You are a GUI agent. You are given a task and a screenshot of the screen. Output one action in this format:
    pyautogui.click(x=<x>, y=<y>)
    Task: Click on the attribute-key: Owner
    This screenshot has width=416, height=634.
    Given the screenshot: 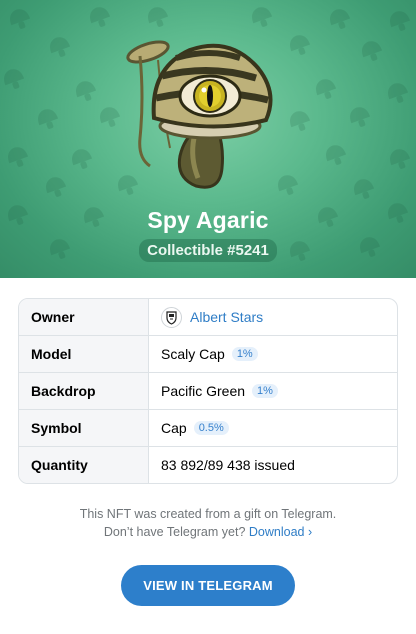 What is the action you would take?
    pyautogui.click(x=84, y=317)
    